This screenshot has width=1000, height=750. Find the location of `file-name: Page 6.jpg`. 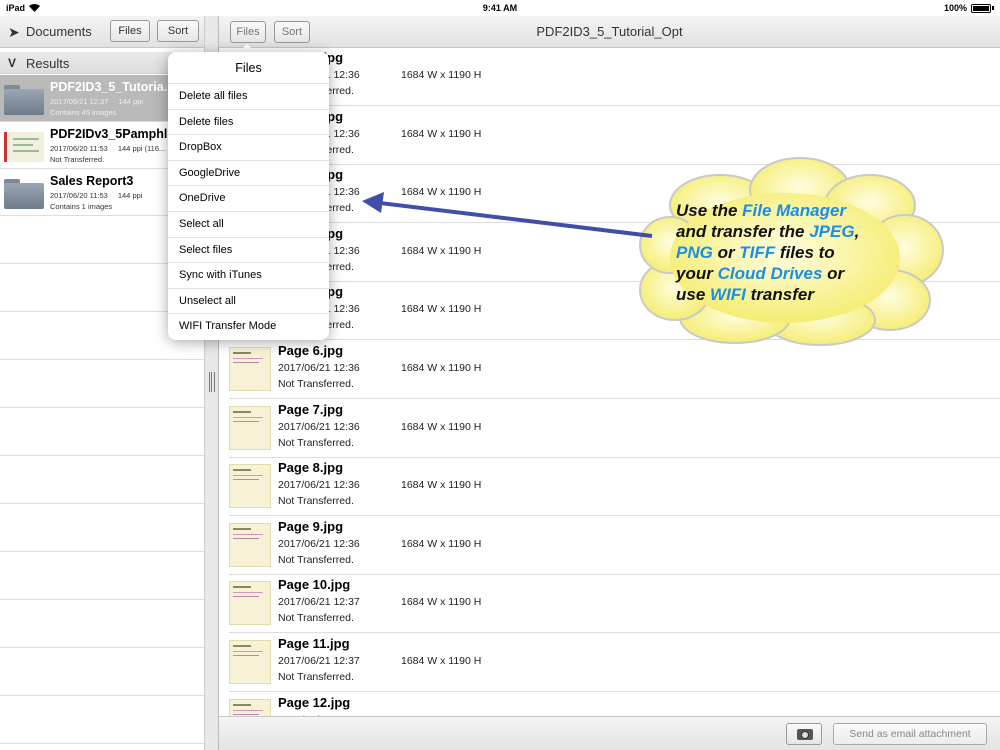

file-name: Page 6.jpg is located at coordinates (311, 350).